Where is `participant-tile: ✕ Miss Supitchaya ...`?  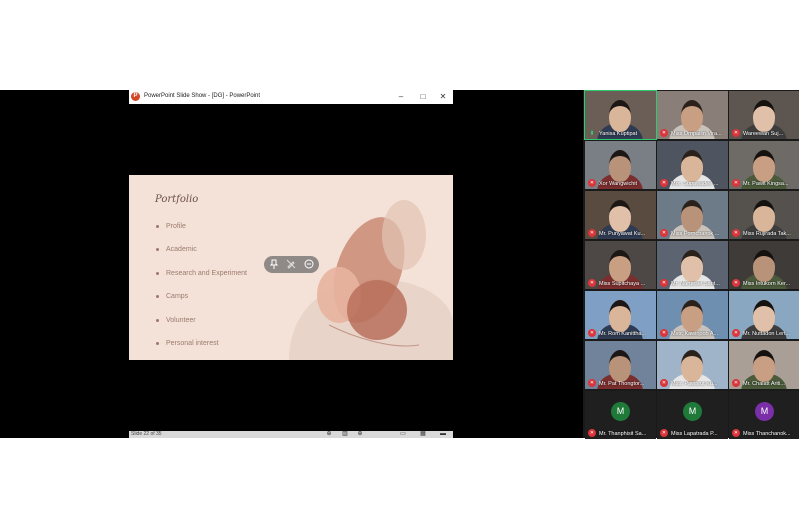
participant-tile: ✕ Miss Supitchaya ... is located at coordinates (620, 265).